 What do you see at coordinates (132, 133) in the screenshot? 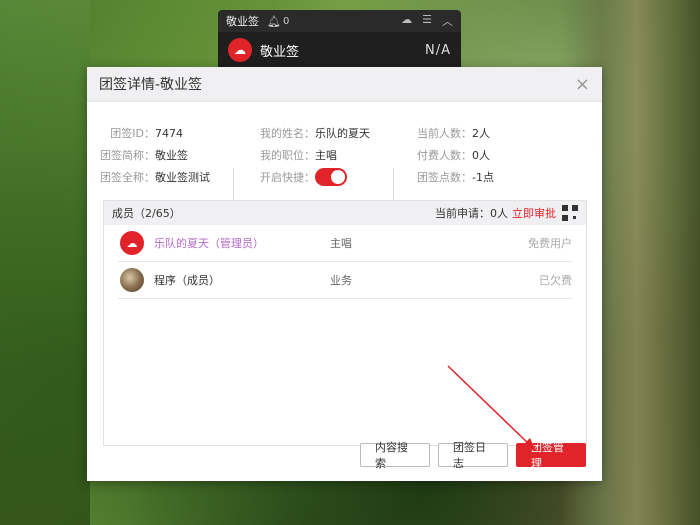
I see `info-label: 团签ID：` at bounding box center [132, 133].